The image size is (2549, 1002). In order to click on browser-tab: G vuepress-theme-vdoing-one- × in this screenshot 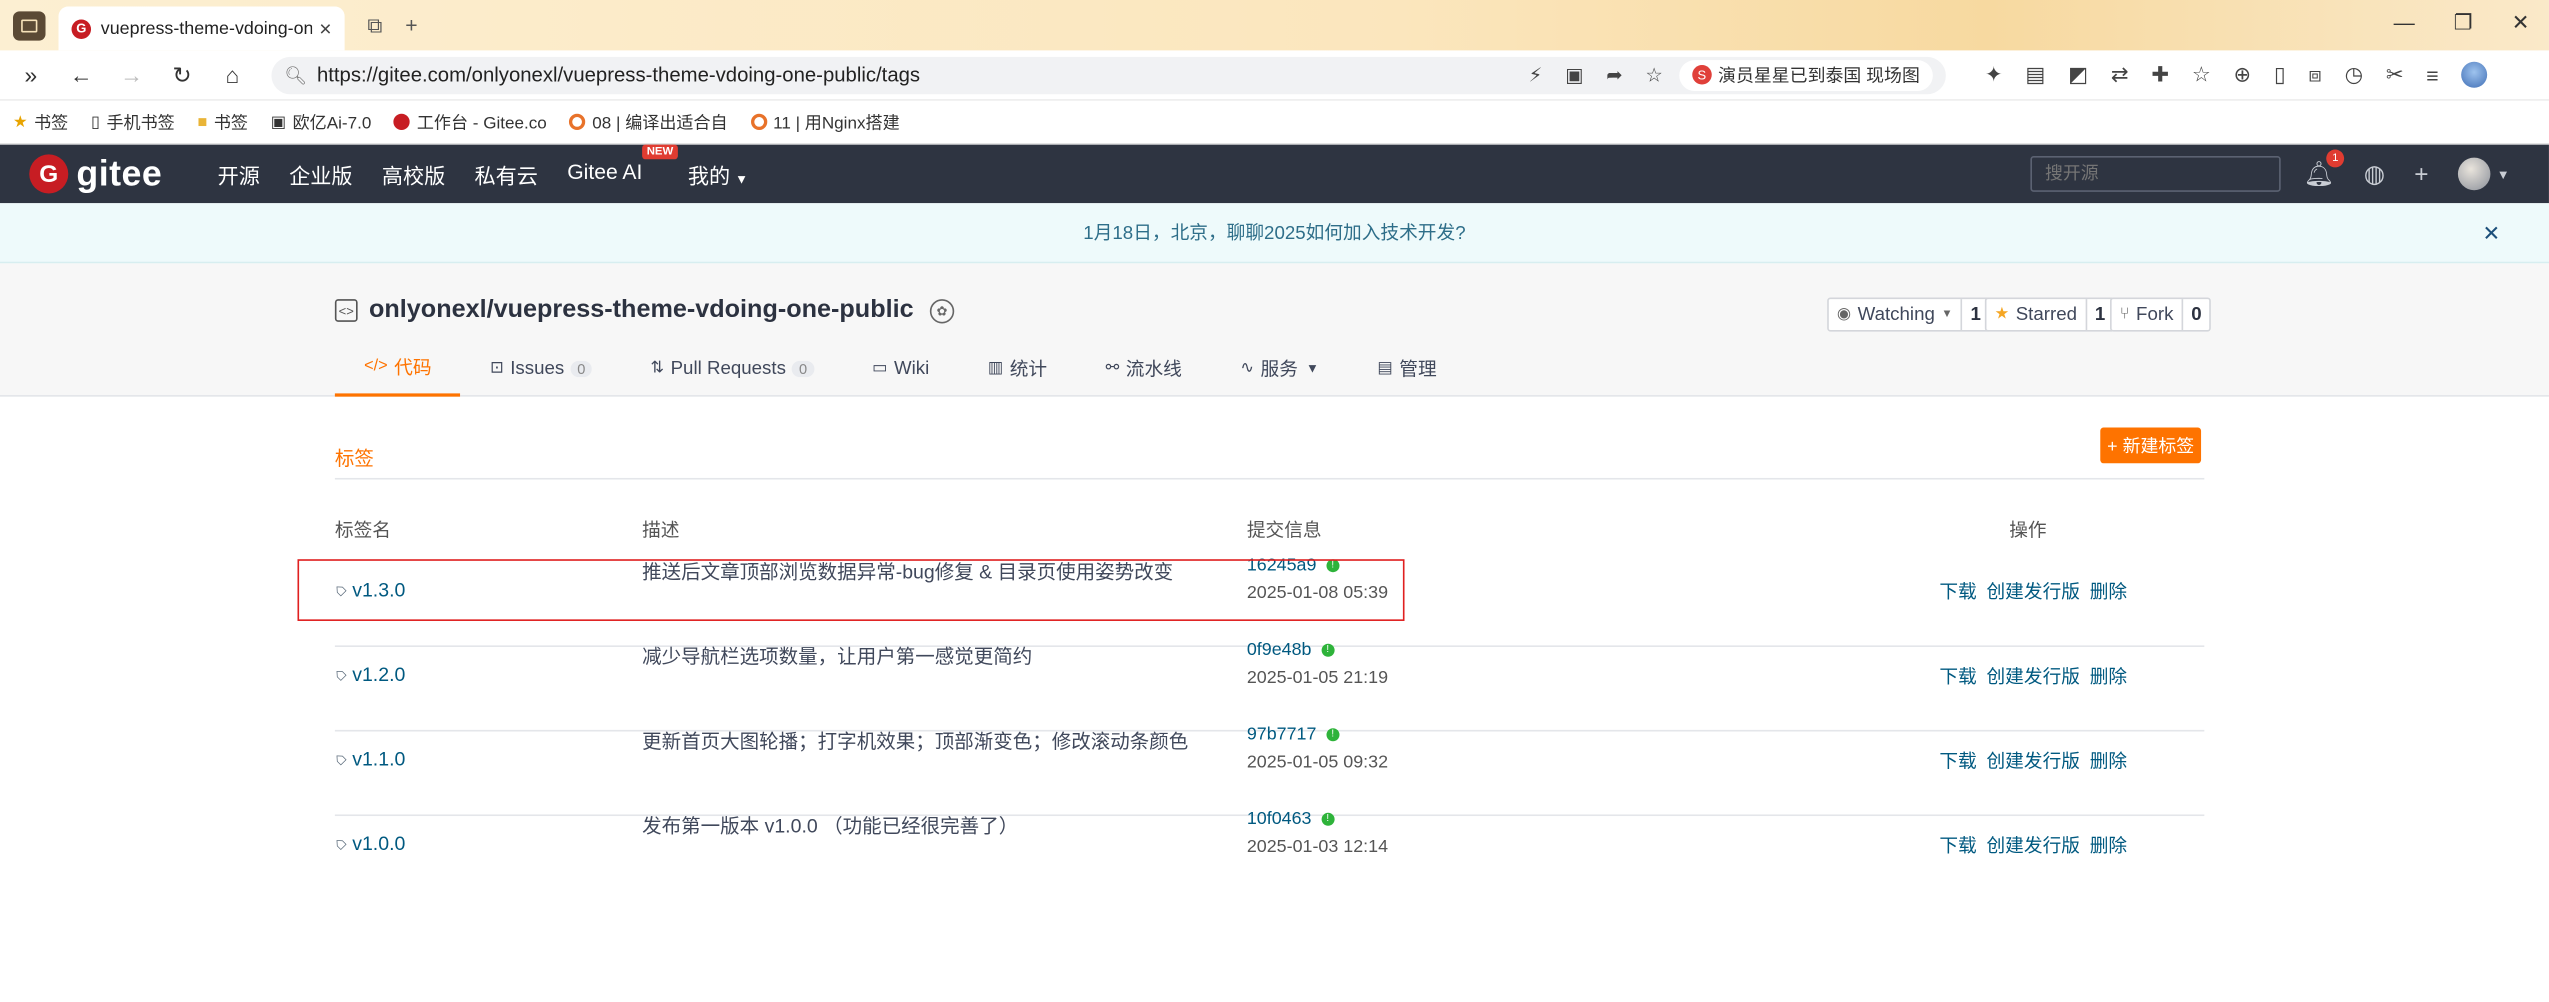, I will do `click(201, 28)`.